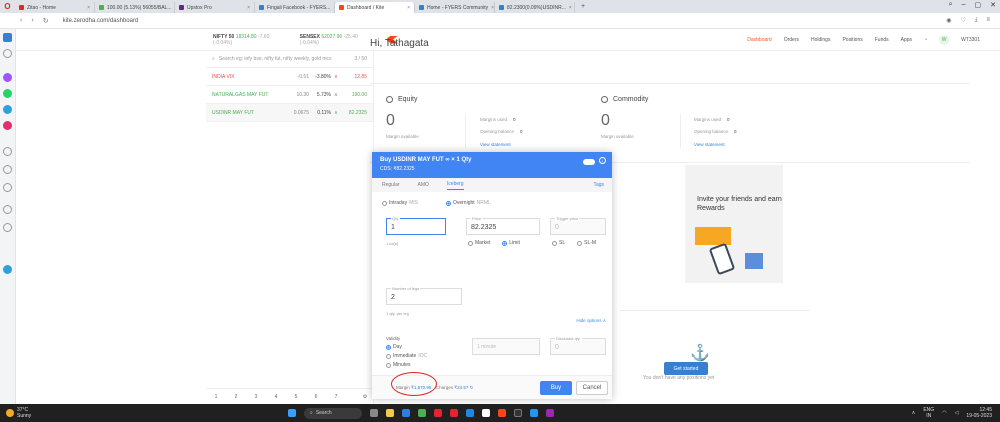 Image resolution: width=1000 pixels, height=422 pixels. Describe the element at coordinates (944, 413) in the screenshot. I see `wifi-icon: ◠` at that location.